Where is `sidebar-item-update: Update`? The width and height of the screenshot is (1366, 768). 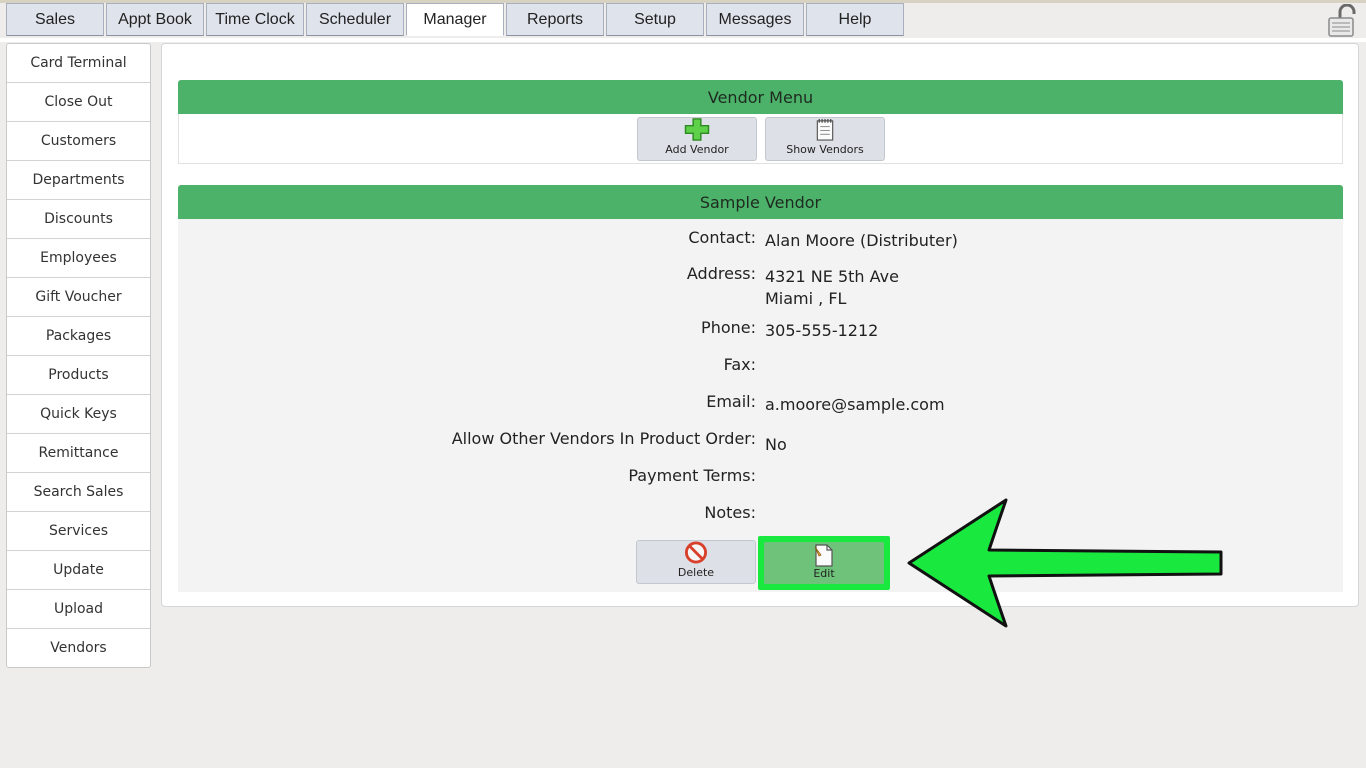 sidebar-item-update: Update is located at coordinates (78, 570).